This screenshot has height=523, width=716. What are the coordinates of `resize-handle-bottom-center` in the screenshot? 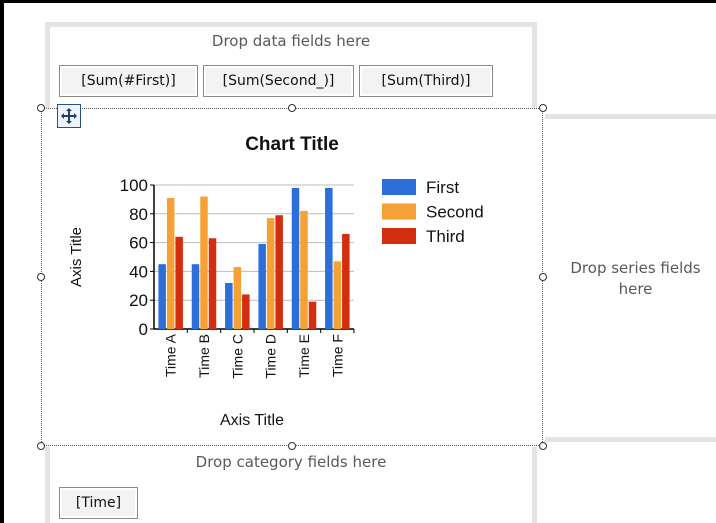 It's located at (292, 446).